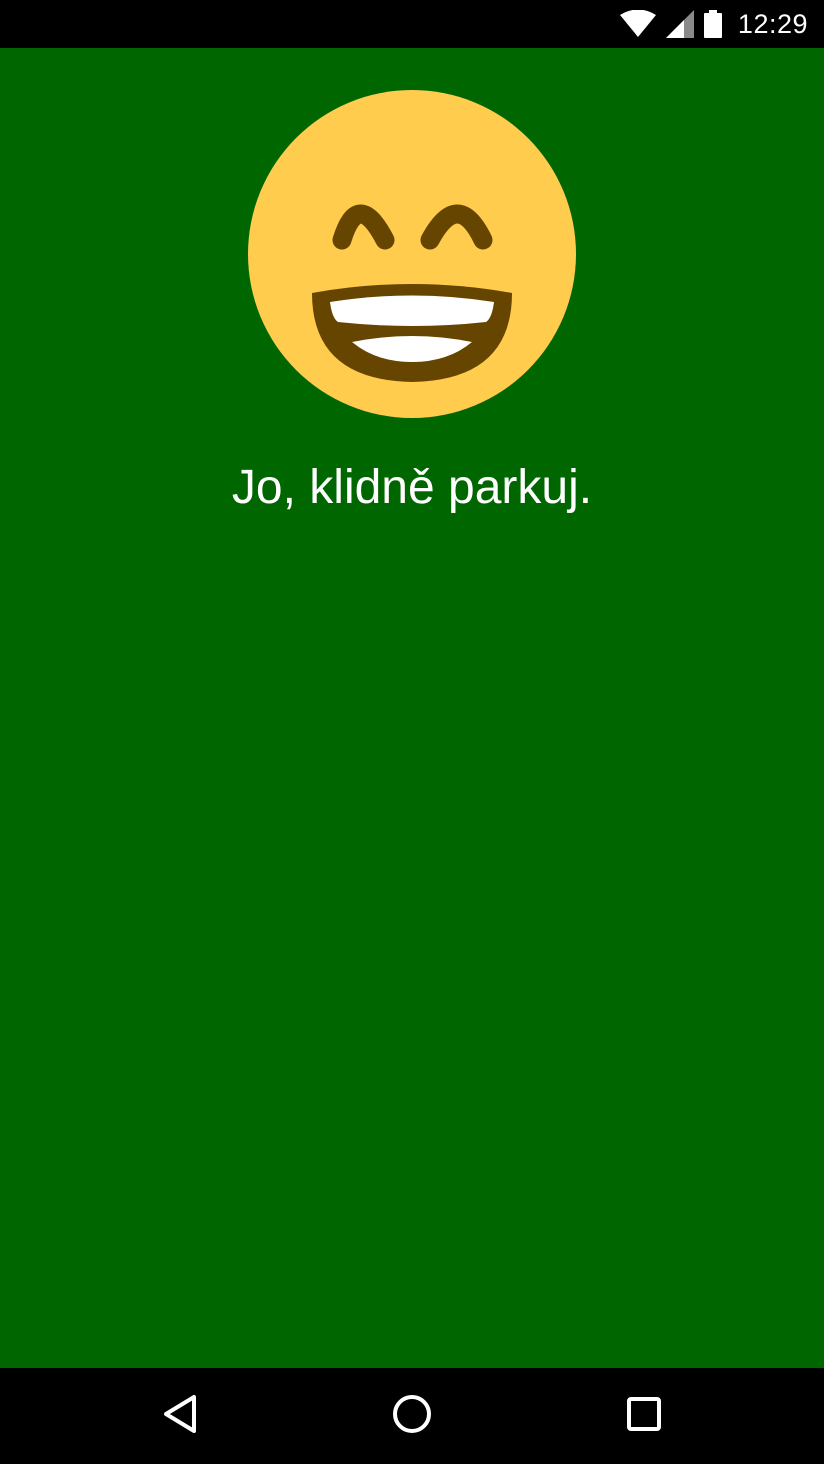 Image resolution: width=824 pixels, height=1464 pixels. I want to click on status-time: 12:29, so click(772, 23).